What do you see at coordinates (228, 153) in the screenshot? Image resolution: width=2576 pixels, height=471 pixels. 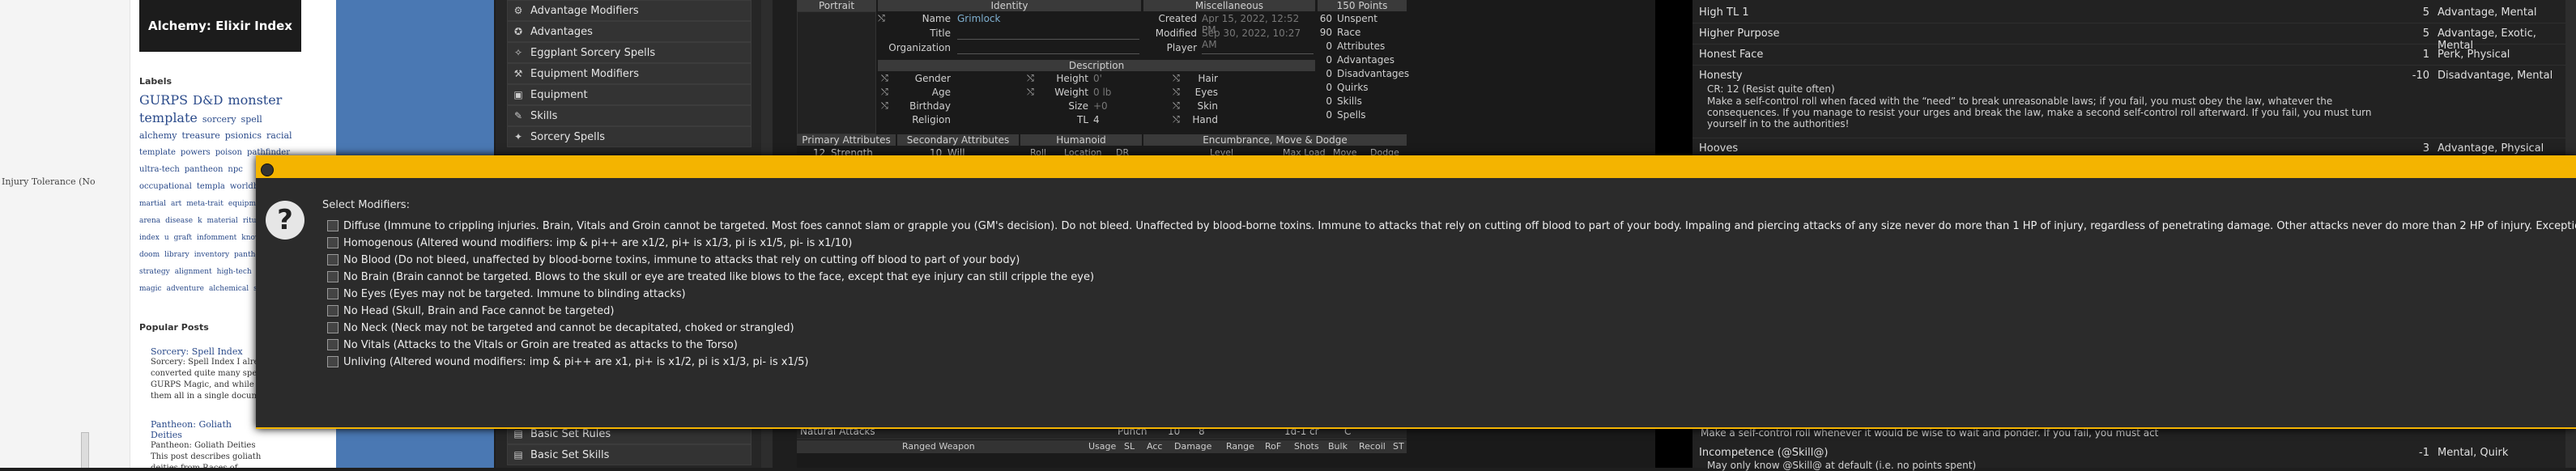 I see `label-link: poison` at bounding box center [228, 153].